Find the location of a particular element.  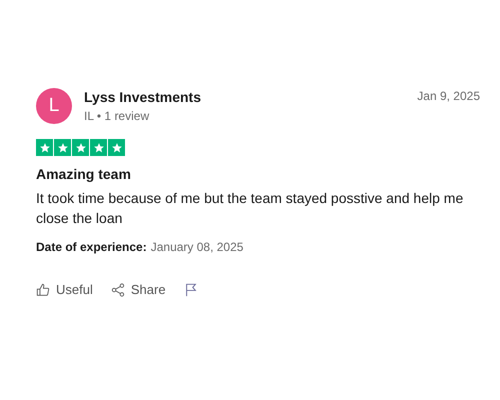

thumbs-up-icon is located at coordinates (43, 289).